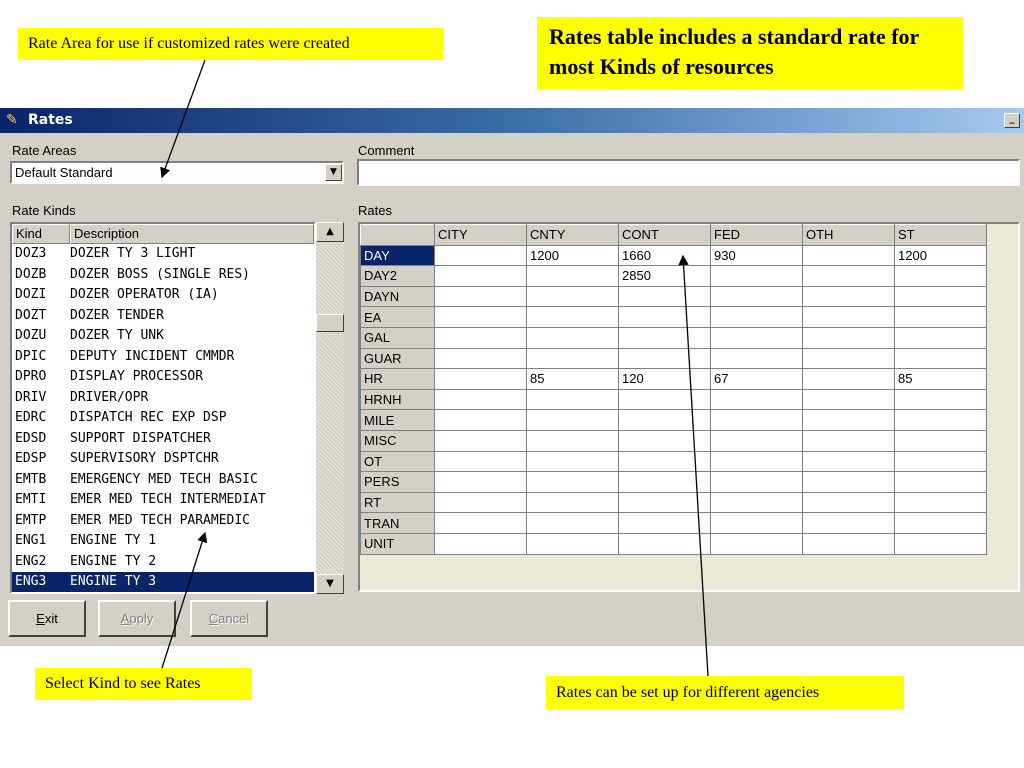 Image resolution: width=1024 pixels, height=768 pixels. Describe the element at coordinates (184, 600) in the screenshot. I see `arrow-select-kind` at that location.